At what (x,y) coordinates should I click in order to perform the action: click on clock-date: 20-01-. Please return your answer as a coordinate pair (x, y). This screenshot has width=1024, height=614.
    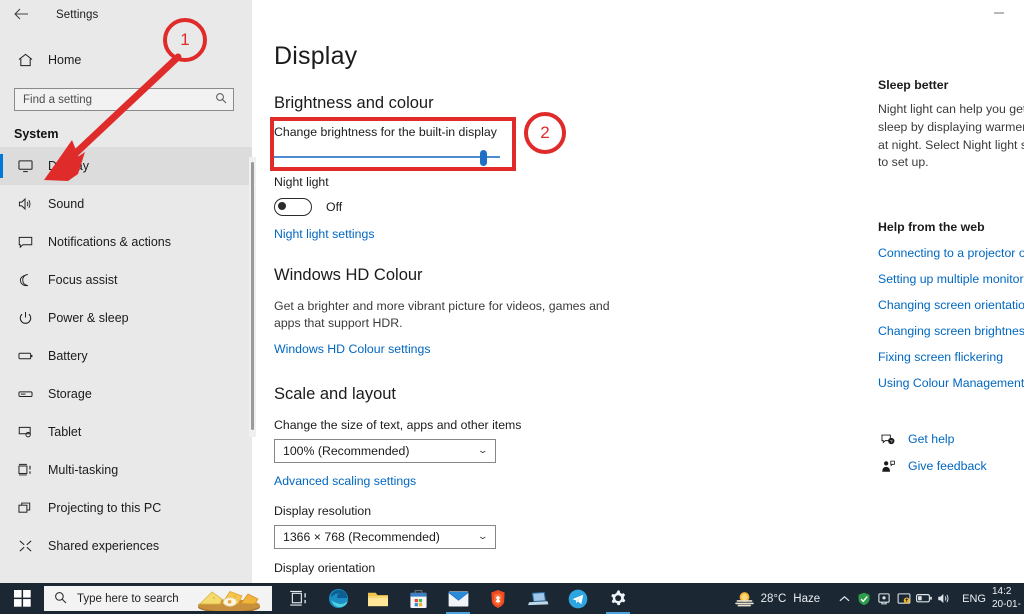
    Looking at the image, I should click on (1006, 604).